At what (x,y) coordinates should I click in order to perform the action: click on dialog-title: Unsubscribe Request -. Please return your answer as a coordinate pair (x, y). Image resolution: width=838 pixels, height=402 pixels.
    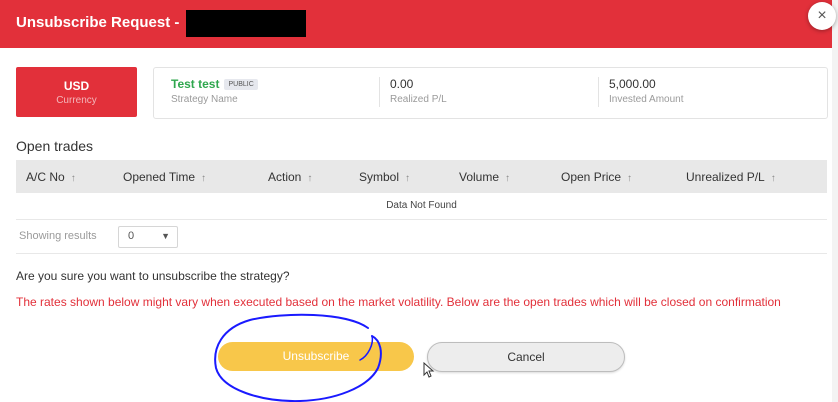
    Looking at the image, I should click on (98, 22).